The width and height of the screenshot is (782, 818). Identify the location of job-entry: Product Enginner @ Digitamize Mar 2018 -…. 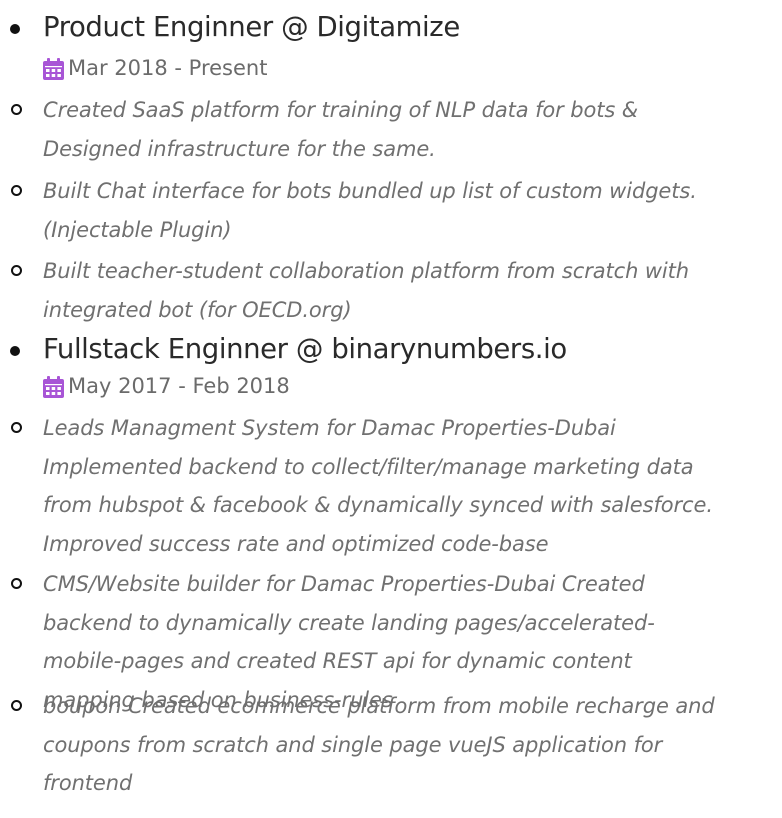
(391, 40).